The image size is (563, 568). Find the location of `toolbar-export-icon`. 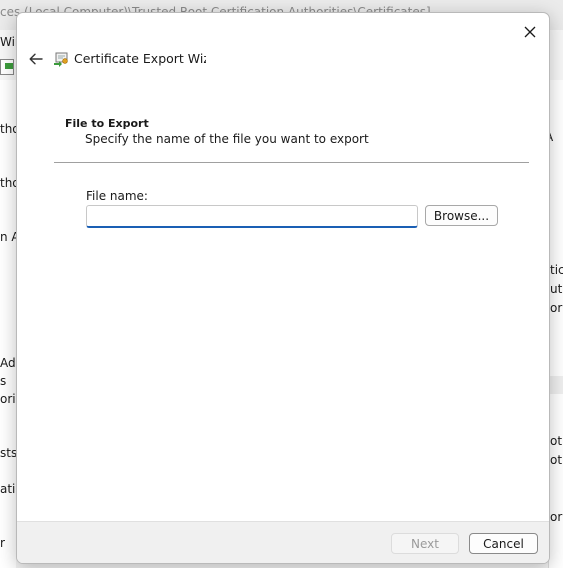

toolbar-export-icon is located at coordinates (7, 67).